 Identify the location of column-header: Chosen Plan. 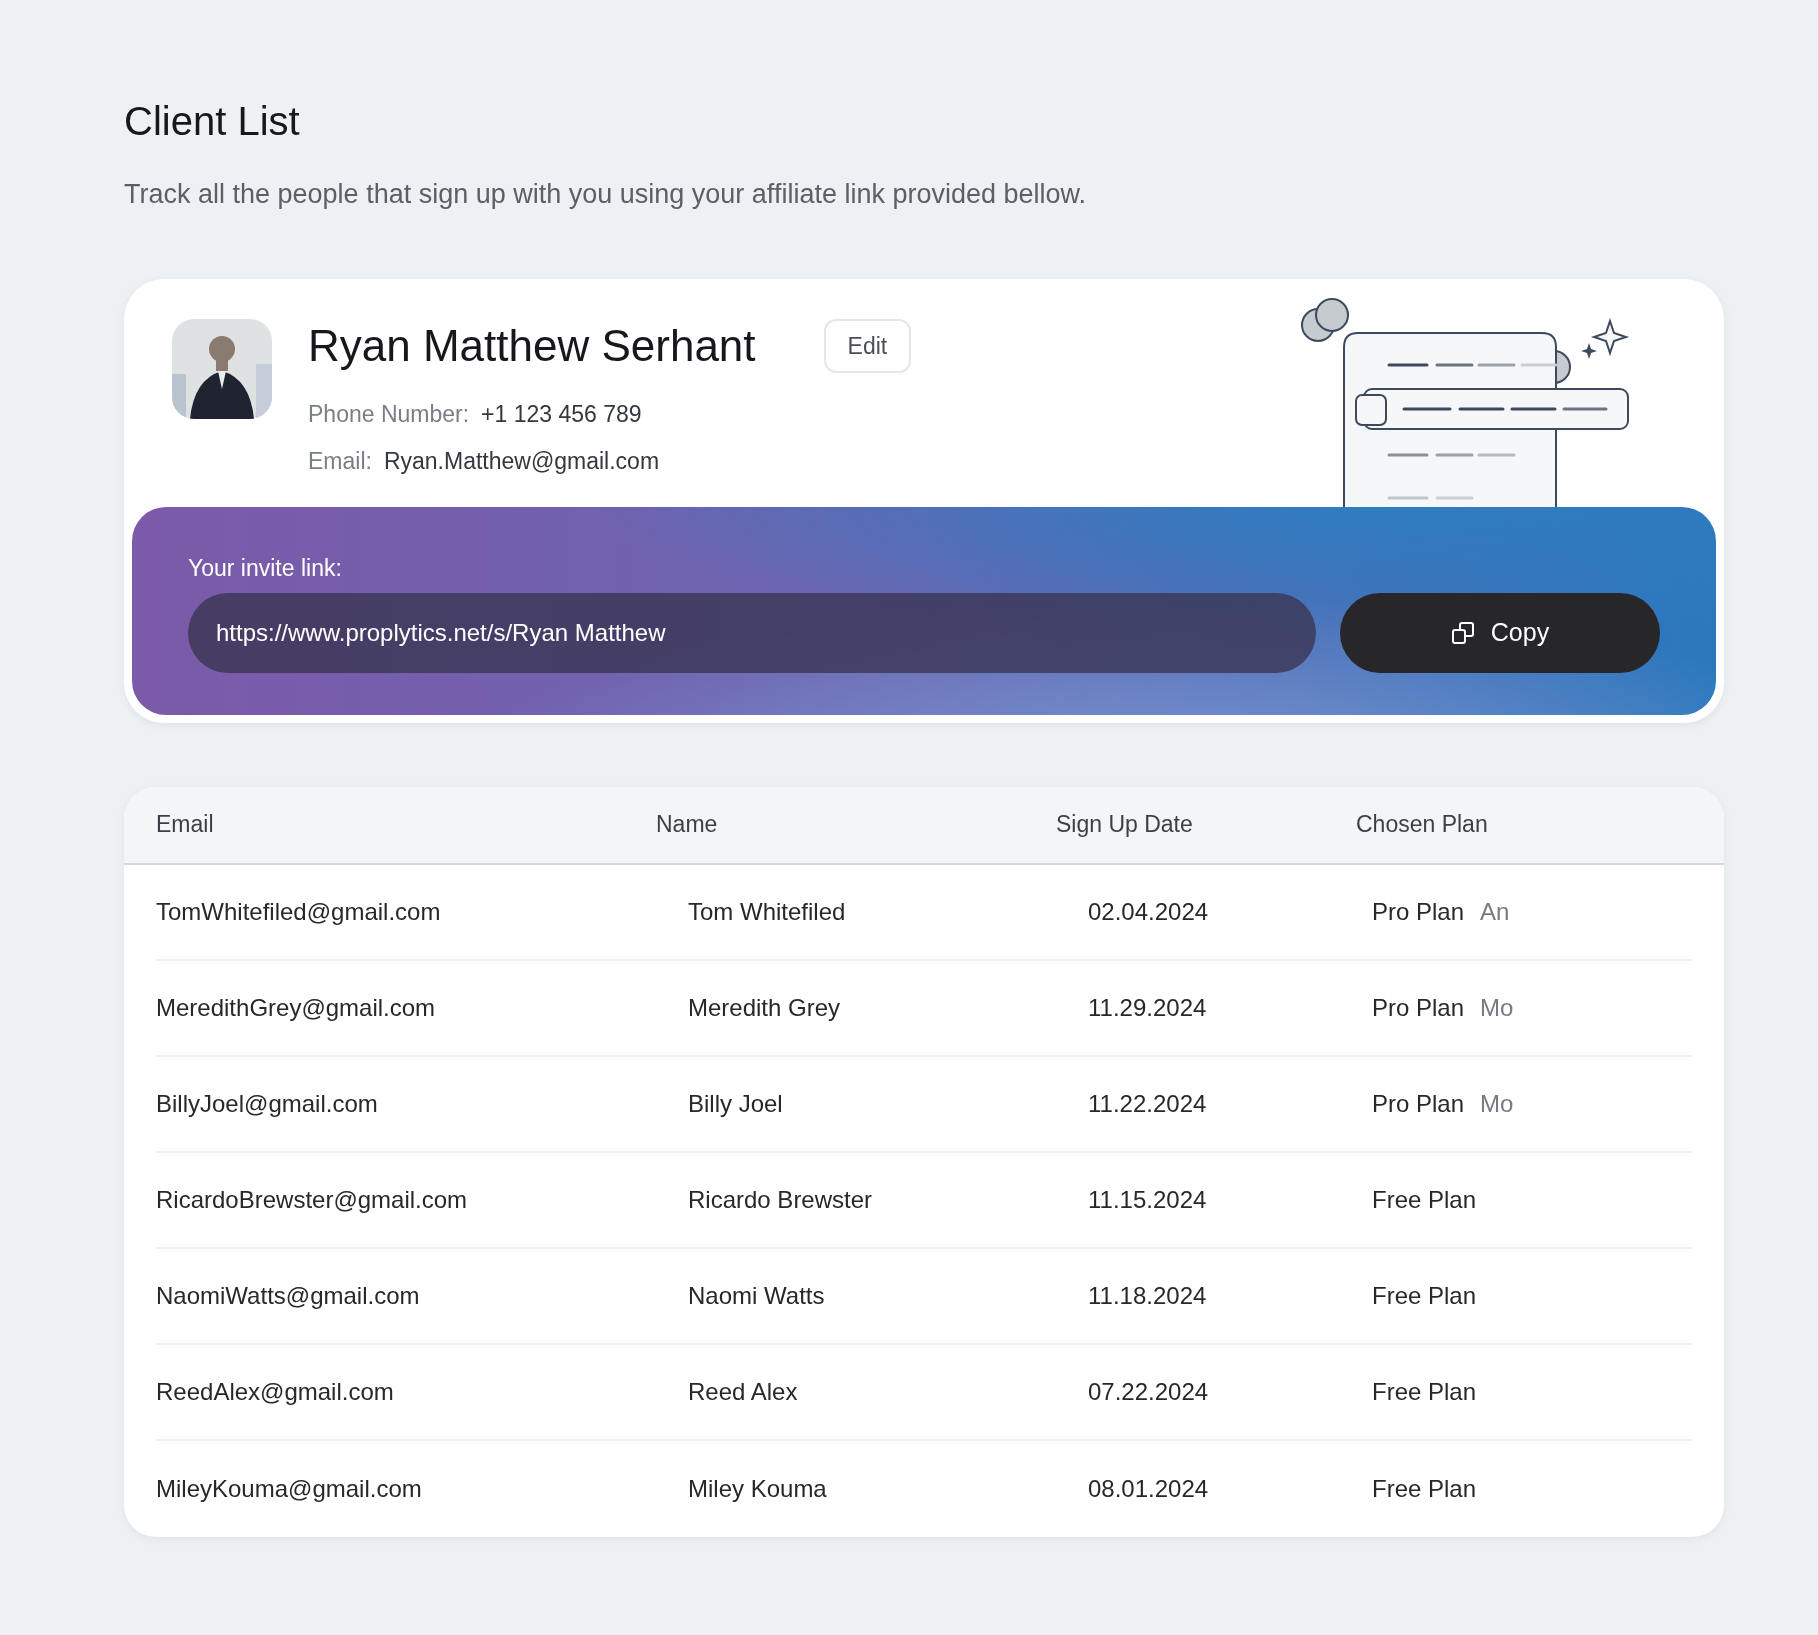
(1422, 825).